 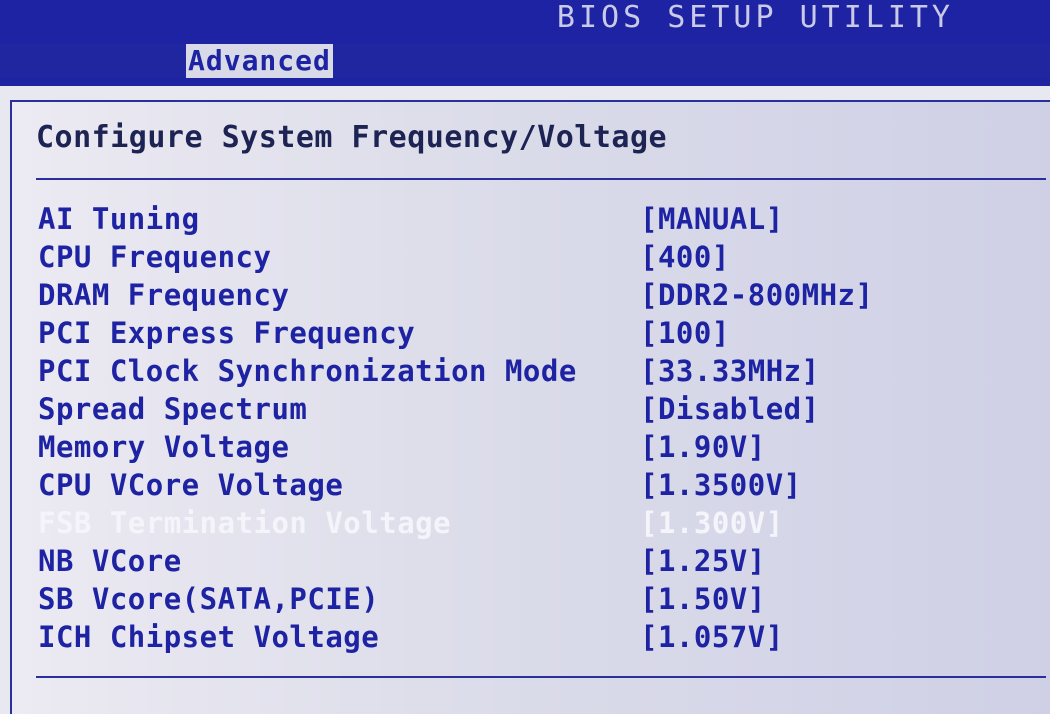 What do you see at coordinates (538, 257) in the screenshot?
I see `setting-row-cpu-frequency: CPU Frequency [400]` at bounding box center [538, 257].